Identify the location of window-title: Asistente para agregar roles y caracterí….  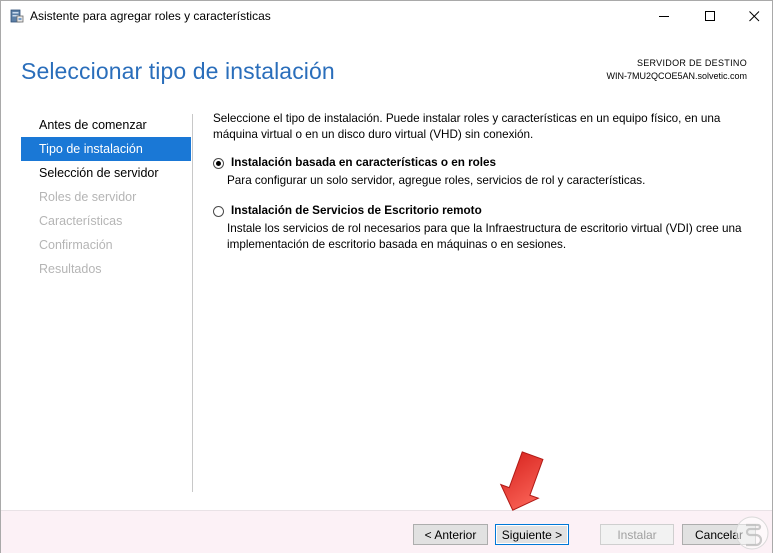
(150, 16).